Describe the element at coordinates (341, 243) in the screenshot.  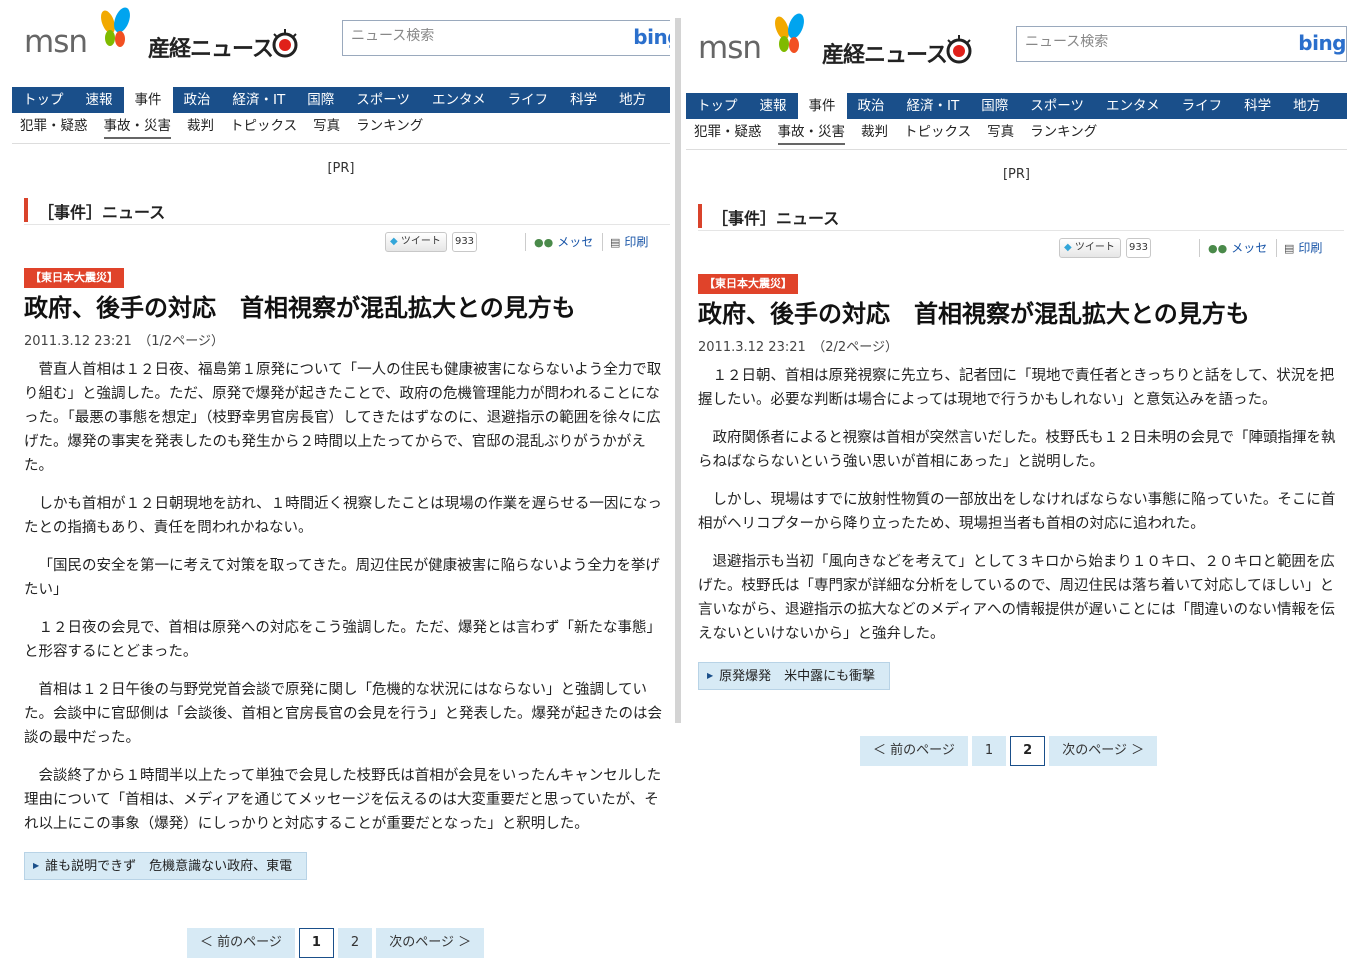
I see `share-tools: ◆ ツイート 933 ●● メッセ ▤ 印刷` at that location.